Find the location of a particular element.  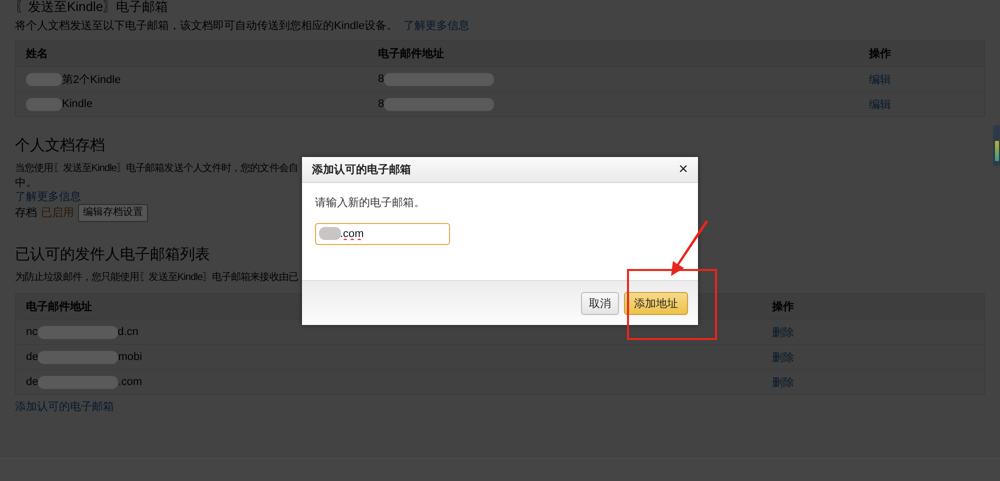

dialog-title: 添加认可的电子邮箱 is located at coordinates (361, 169).